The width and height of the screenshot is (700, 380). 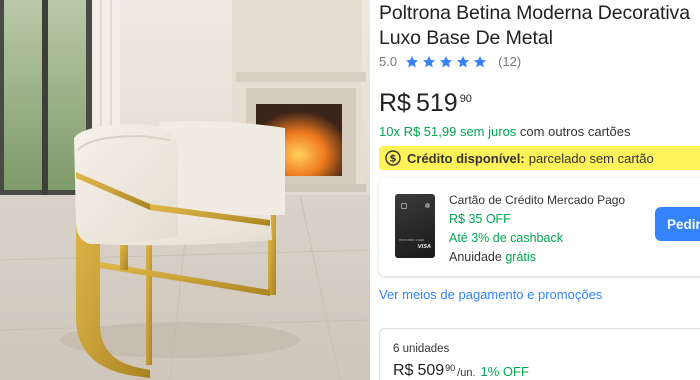 What do you see at coordinates (403, 370) in the screenshot?
I see `bulk-price-currency: R$` at bounding box center [403, 370].